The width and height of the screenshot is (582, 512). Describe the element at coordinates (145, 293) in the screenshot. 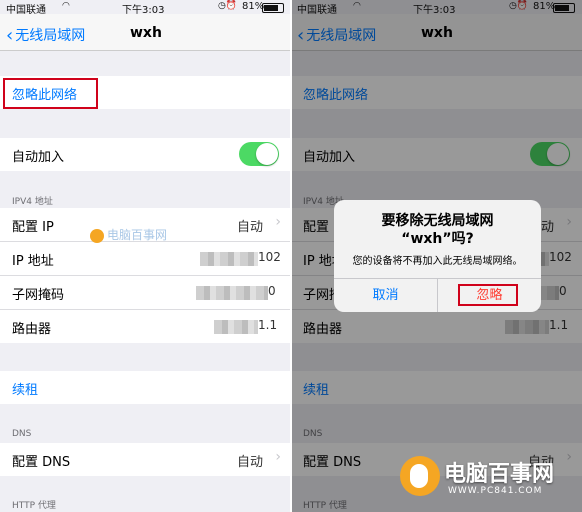

I see `subnet-mask-row: 子网掩码 0` at that location.